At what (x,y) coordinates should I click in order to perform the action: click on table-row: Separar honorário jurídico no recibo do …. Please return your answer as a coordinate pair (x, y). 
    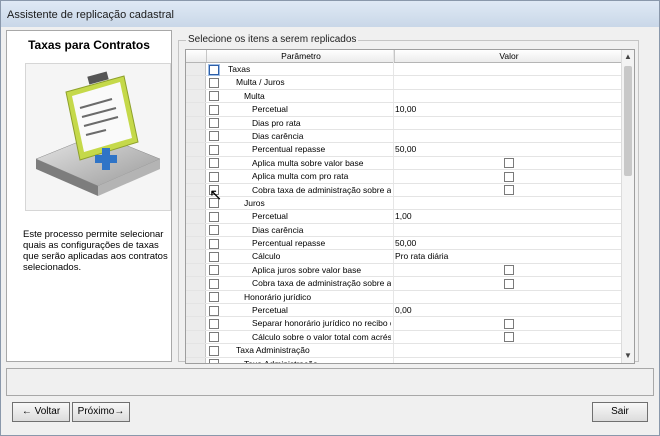
    Looking at the image, I should click on (404, 324).